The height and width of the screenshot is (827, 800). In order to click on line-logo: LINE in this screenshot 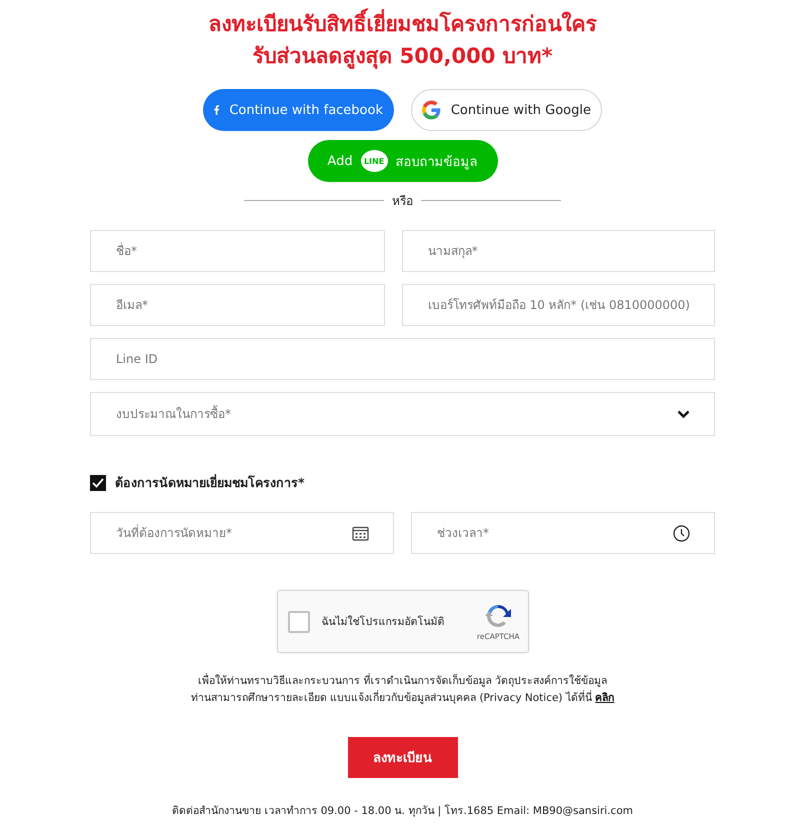, I will do `click(374, 161)`.